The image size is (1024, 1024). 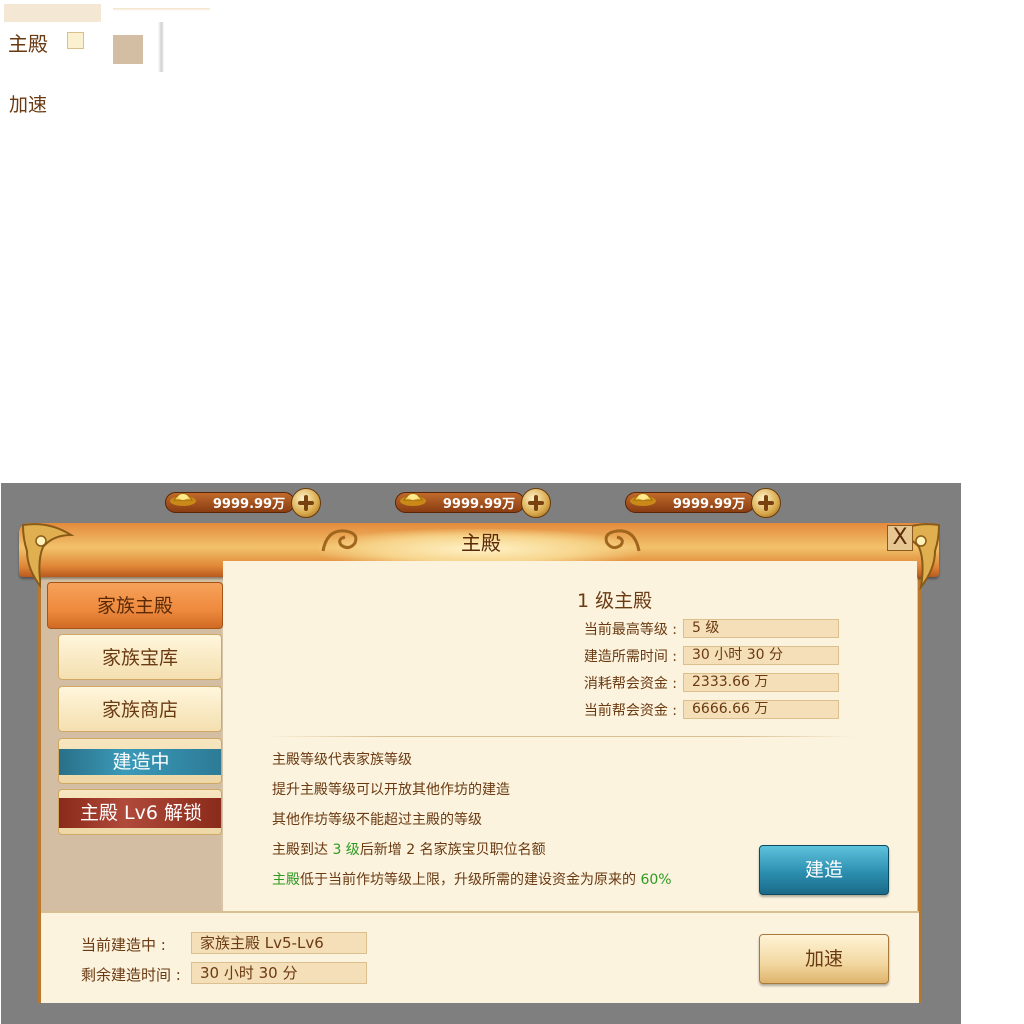 I want to click on description-line: 其他作坊等级不能超过主殿的等级, so click(x=377, y=820).